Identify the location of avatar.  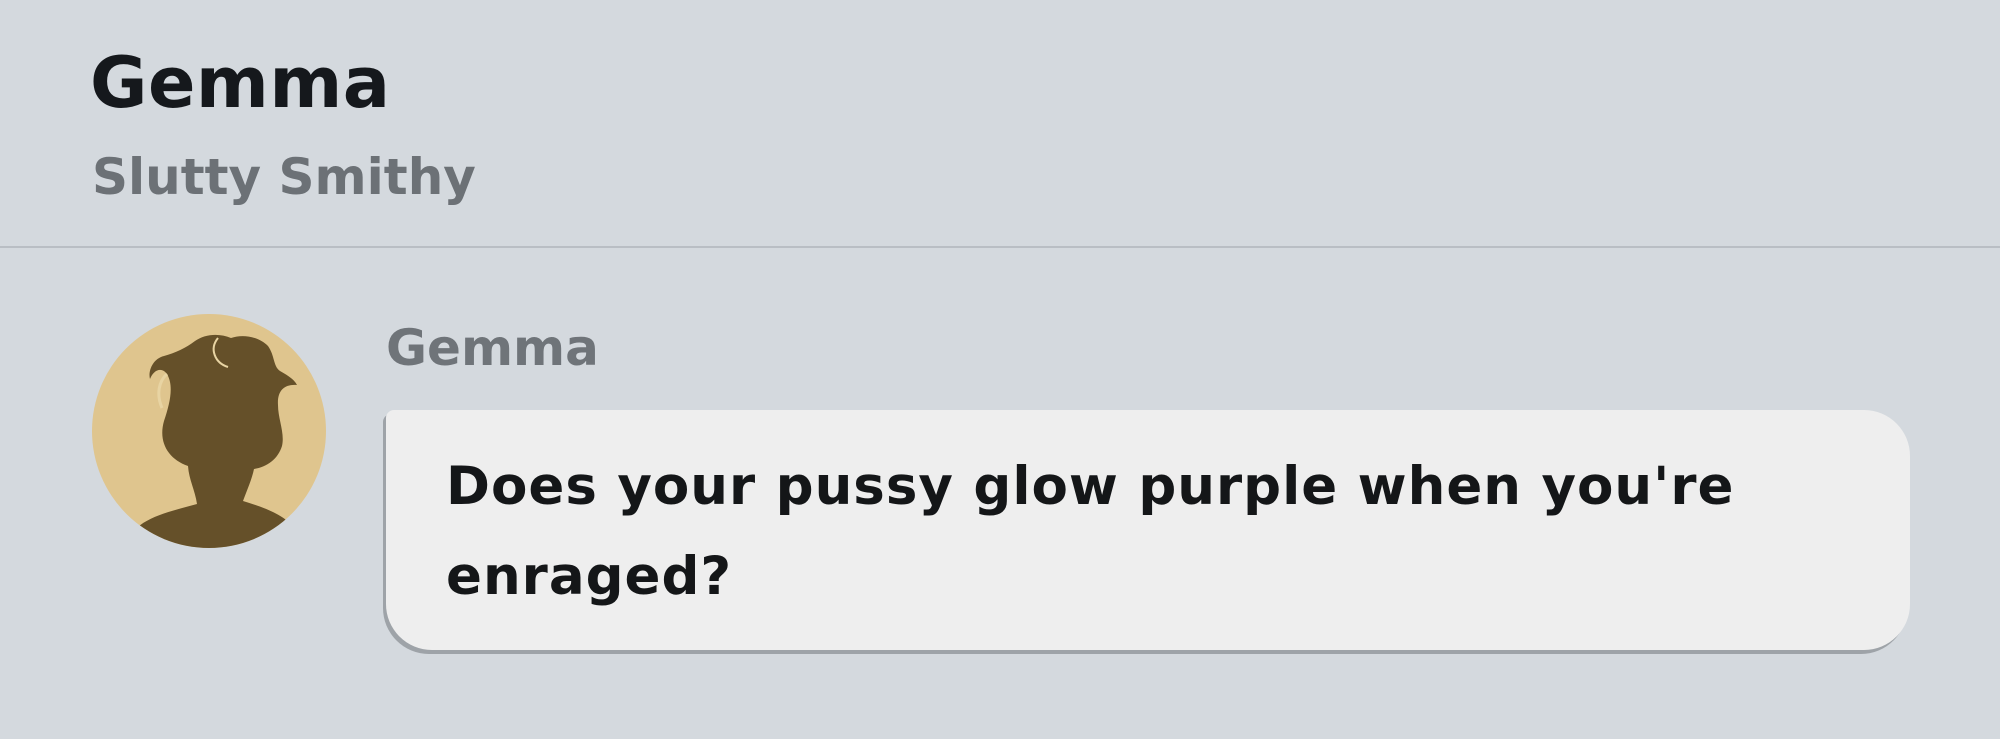
(209, 431).